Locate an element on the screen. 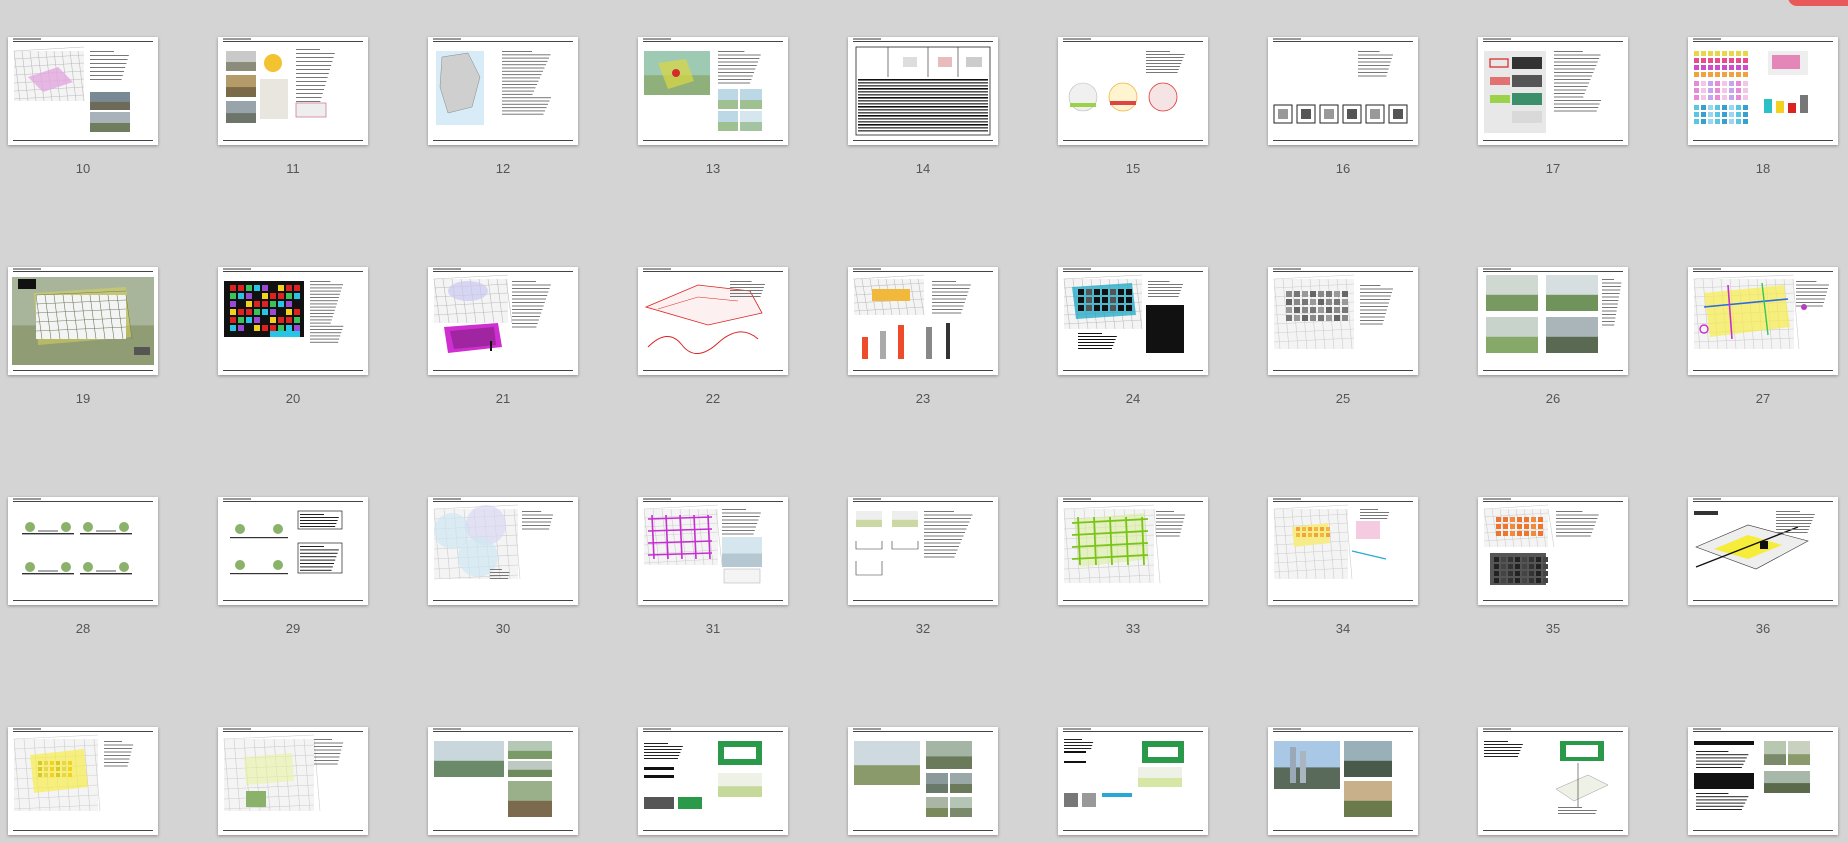 The image size is (1848, 843). page-number-label: 23 is located at coordinates (923, 398).